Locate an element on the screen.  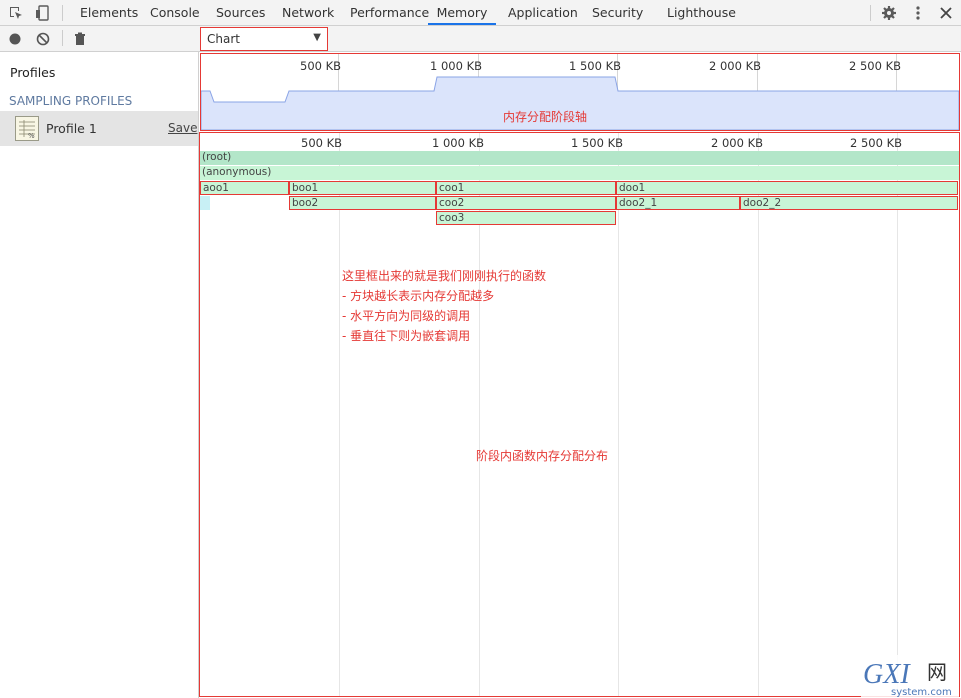
annotation-line: - 方块越长表示内存分配越多 is located at coordinates (418, 296).